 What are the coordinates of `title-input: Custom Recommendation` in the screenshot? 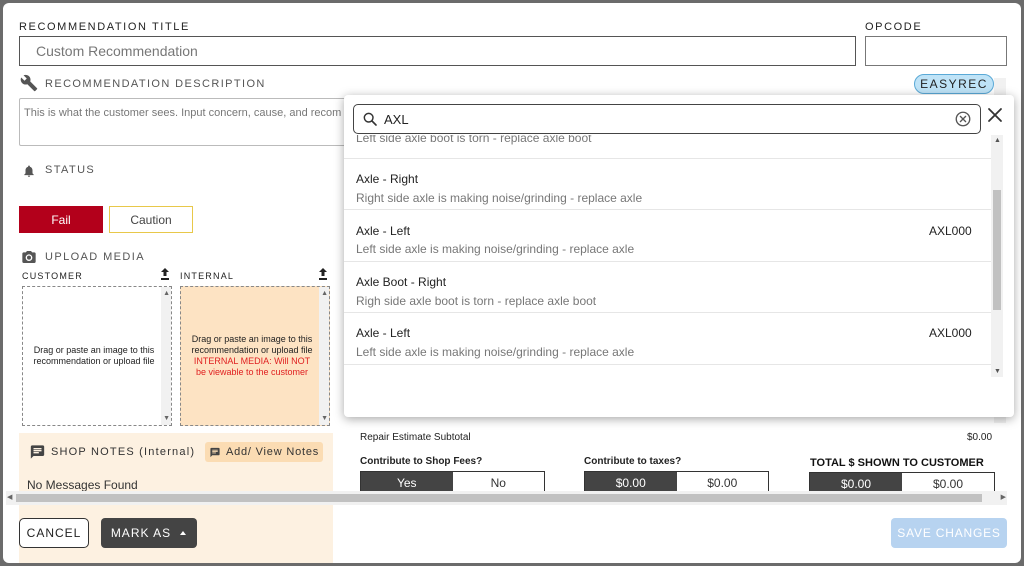 It's located at (437, 51).